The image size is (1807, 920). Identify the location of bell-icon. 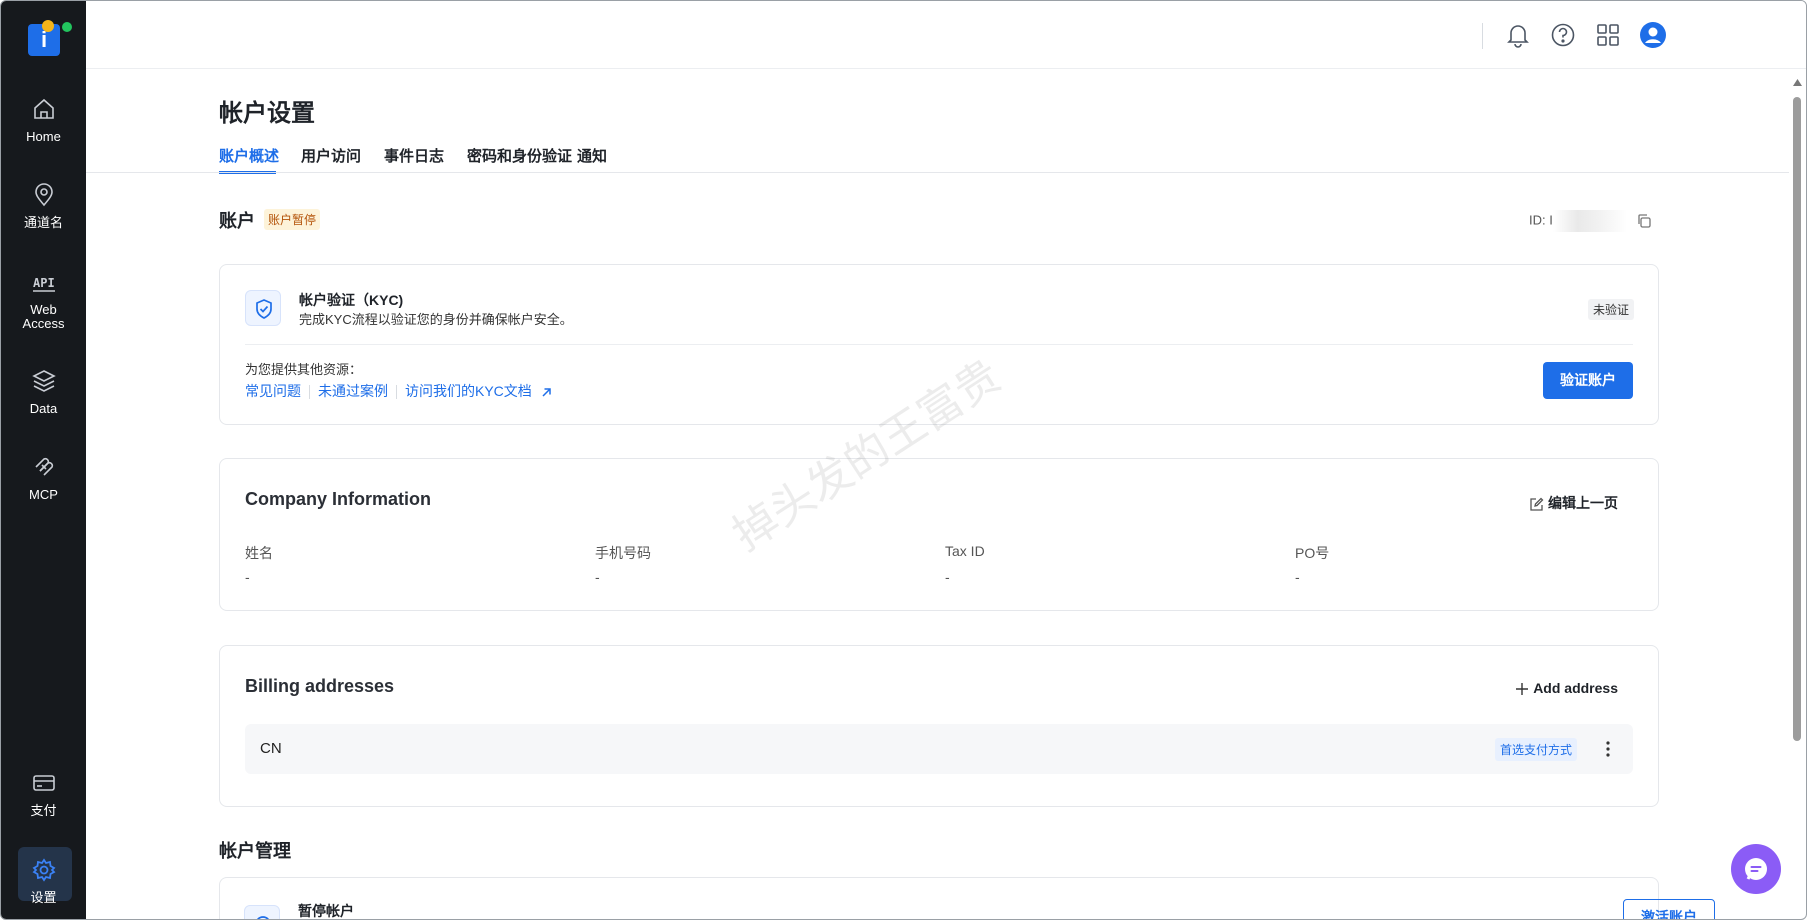
(1518, 35).